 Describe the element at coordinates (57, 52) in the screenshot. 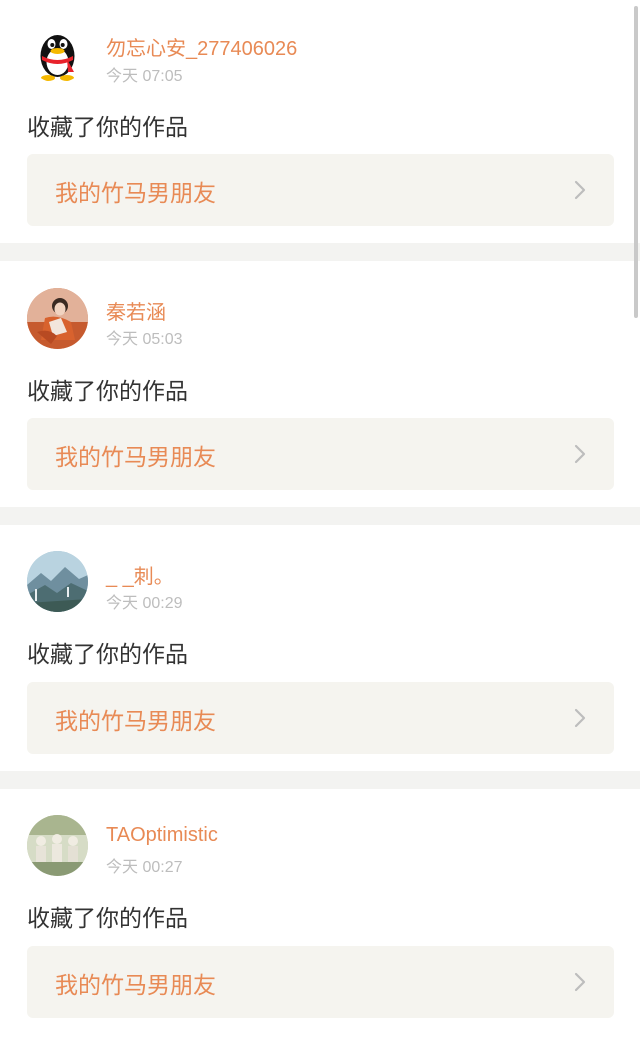

I see `qq-penguin-avatar` at that location.